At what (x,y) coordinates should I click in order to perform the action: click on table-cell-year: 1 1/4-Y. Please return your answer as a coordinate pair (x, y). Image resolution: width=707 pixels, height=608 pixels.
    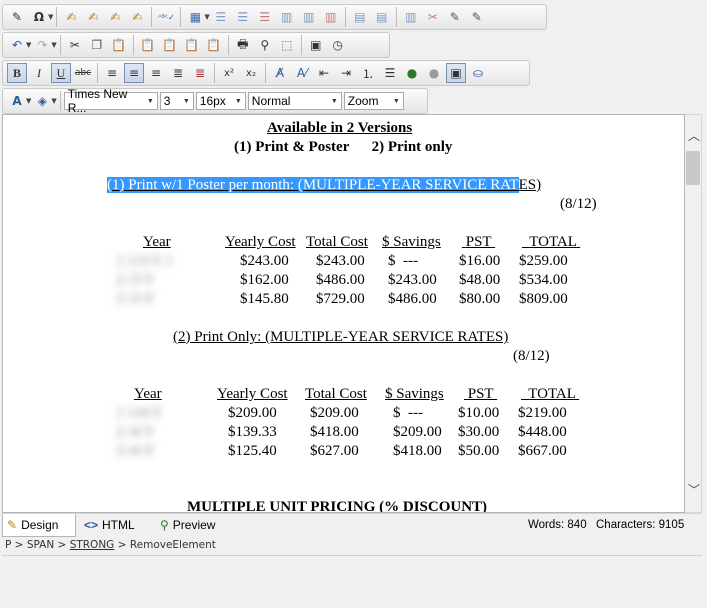
    Looking at the image, I should click on (139, 413).